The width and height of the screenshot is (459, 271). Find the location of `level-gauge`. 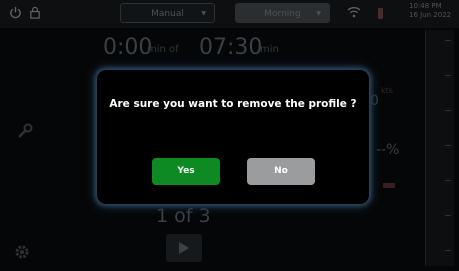

level-gauge is located at coordinates (439, 148).